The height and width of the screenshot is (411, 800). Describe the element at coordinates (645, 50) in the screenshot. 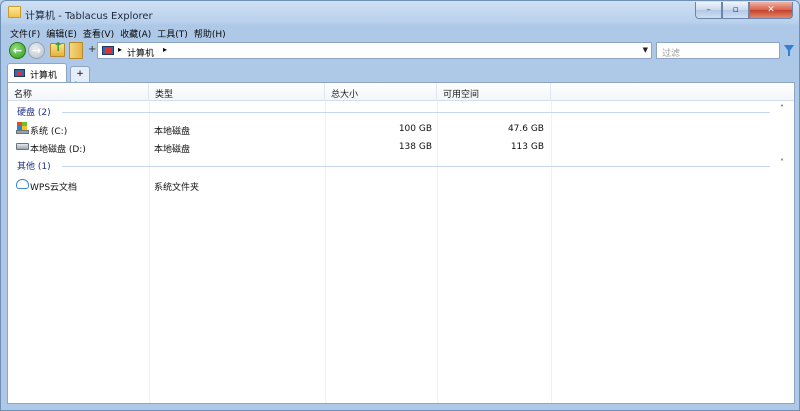

I see `chevron-down-icon: ▼` at that location.